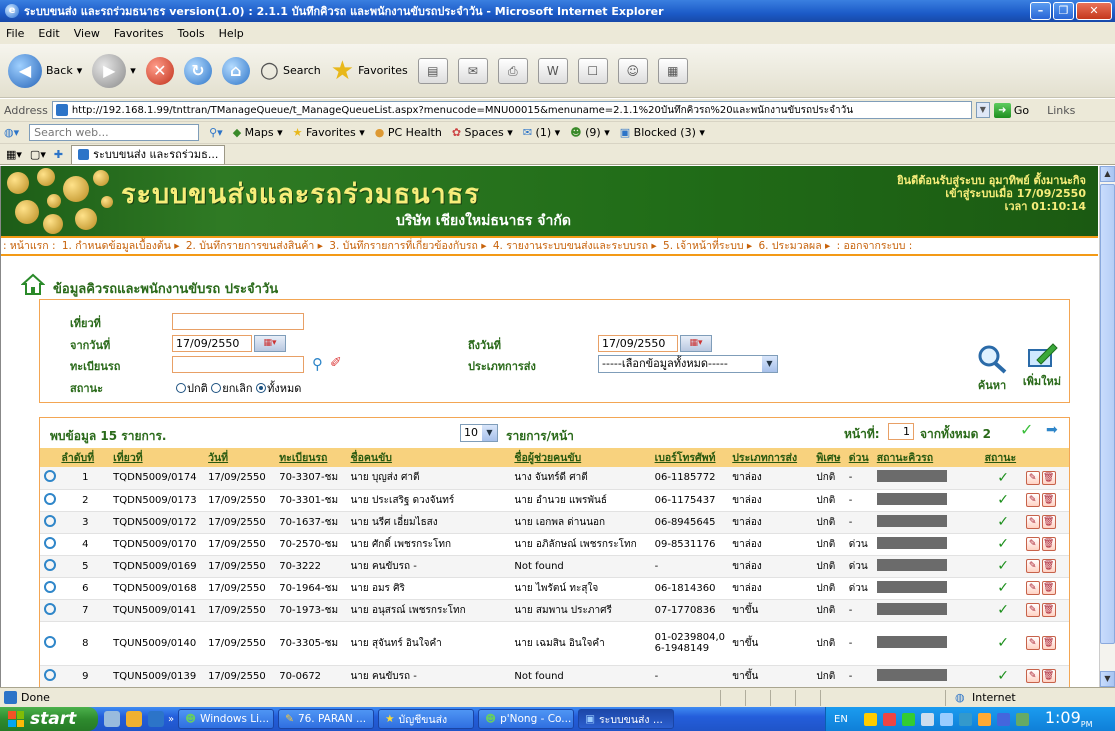 Image resolution: width=1115 pixels, height=731 pixels. What do you see at coordinates (317, 364) in the screenshot?
I see `plate-search-icon: ⚲` at bounding box center [317, 364].